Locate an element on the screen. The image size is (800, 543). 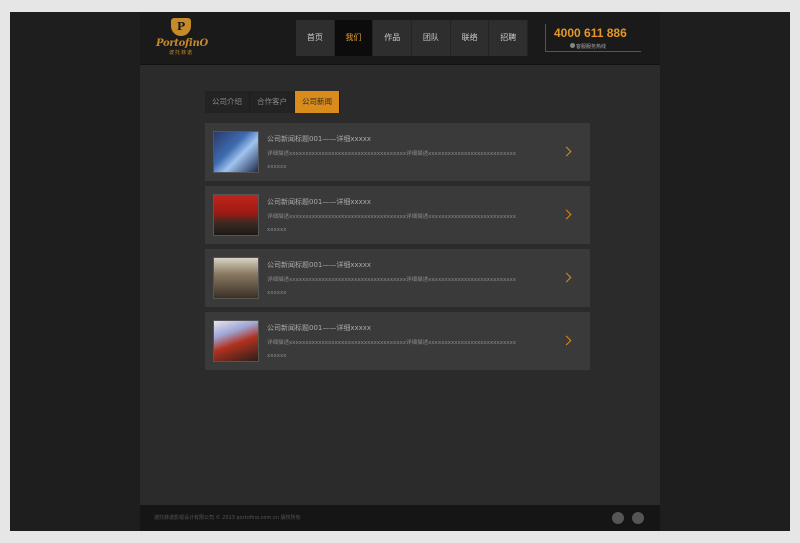
nav-item-team: 团队 is located at coordinates (431, 38).